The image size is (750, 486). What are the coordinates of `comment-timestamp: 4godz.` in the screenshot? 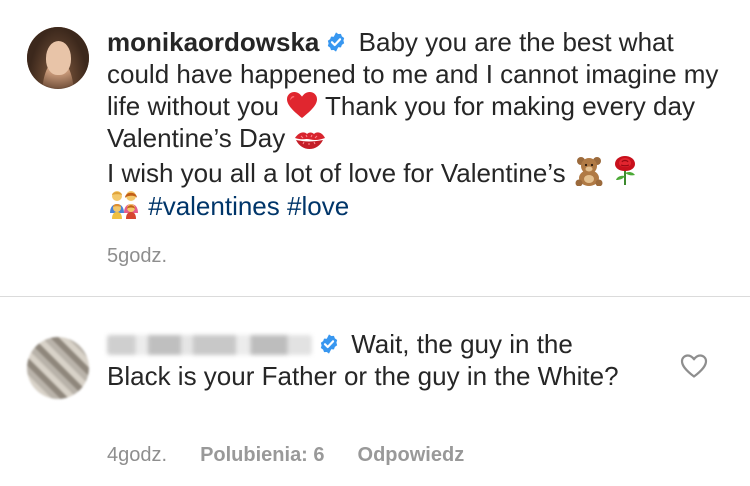 It's located at (137, 455).